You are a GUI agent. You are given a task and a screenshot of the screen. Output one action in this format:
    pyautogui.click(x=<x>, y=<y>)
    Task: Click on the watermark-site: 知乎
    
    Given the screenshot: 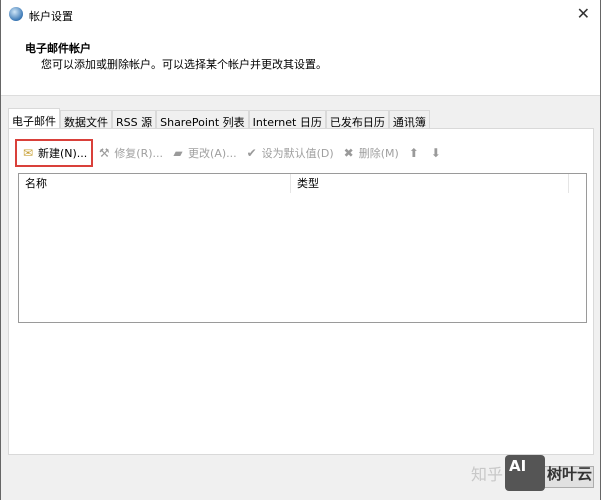 What is the action you would take?
    pyautogui.click(x=487, y=474)
    